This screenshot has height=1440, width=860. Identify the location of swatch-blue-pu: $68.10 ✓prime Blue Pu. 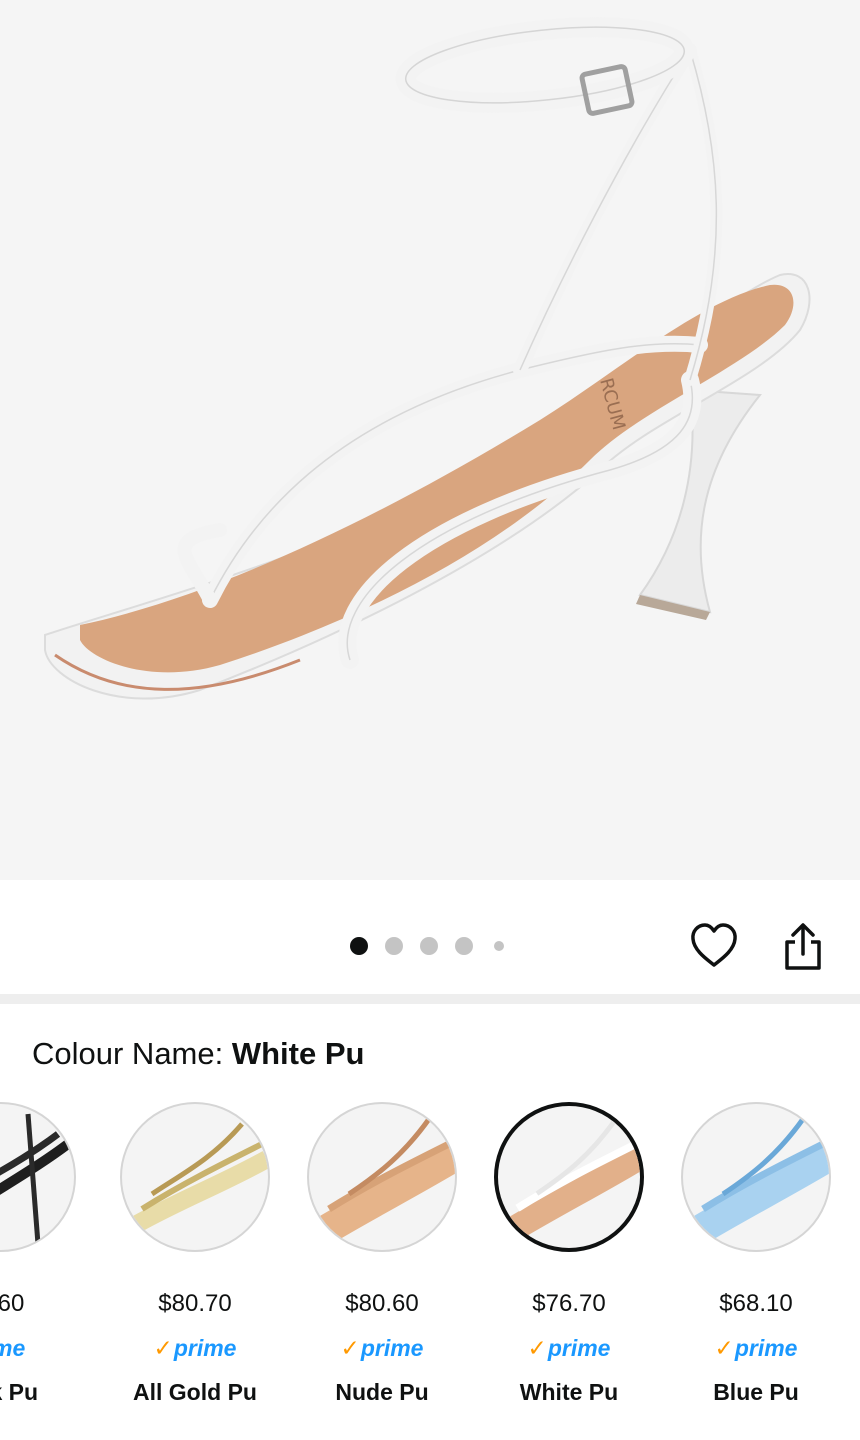
(753, 1260).